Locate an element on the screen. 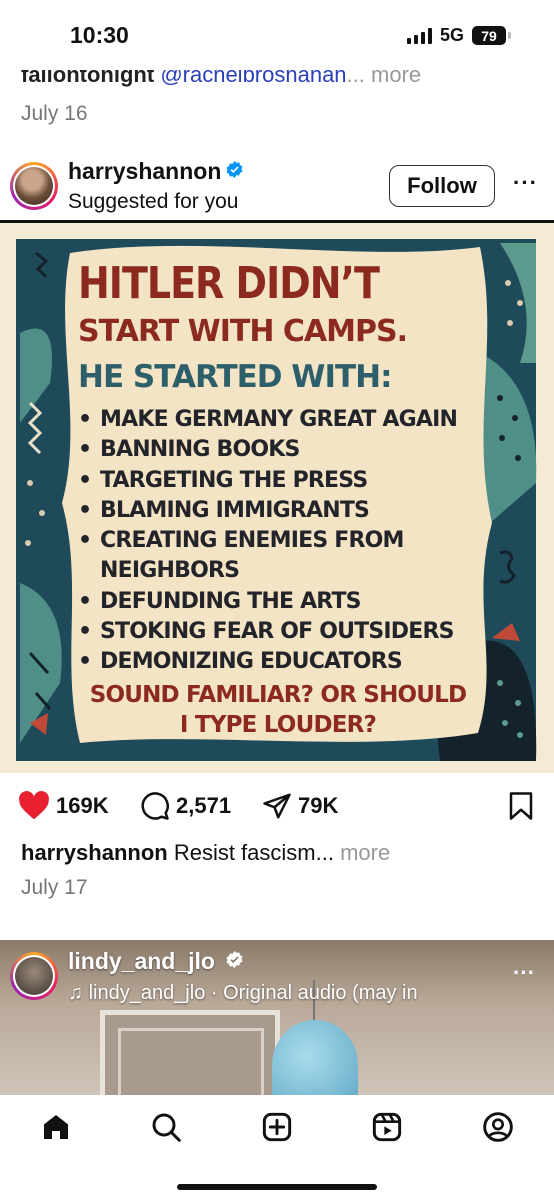  post-actions: 169K 2,571 79K is located at coordinates (277, 805).